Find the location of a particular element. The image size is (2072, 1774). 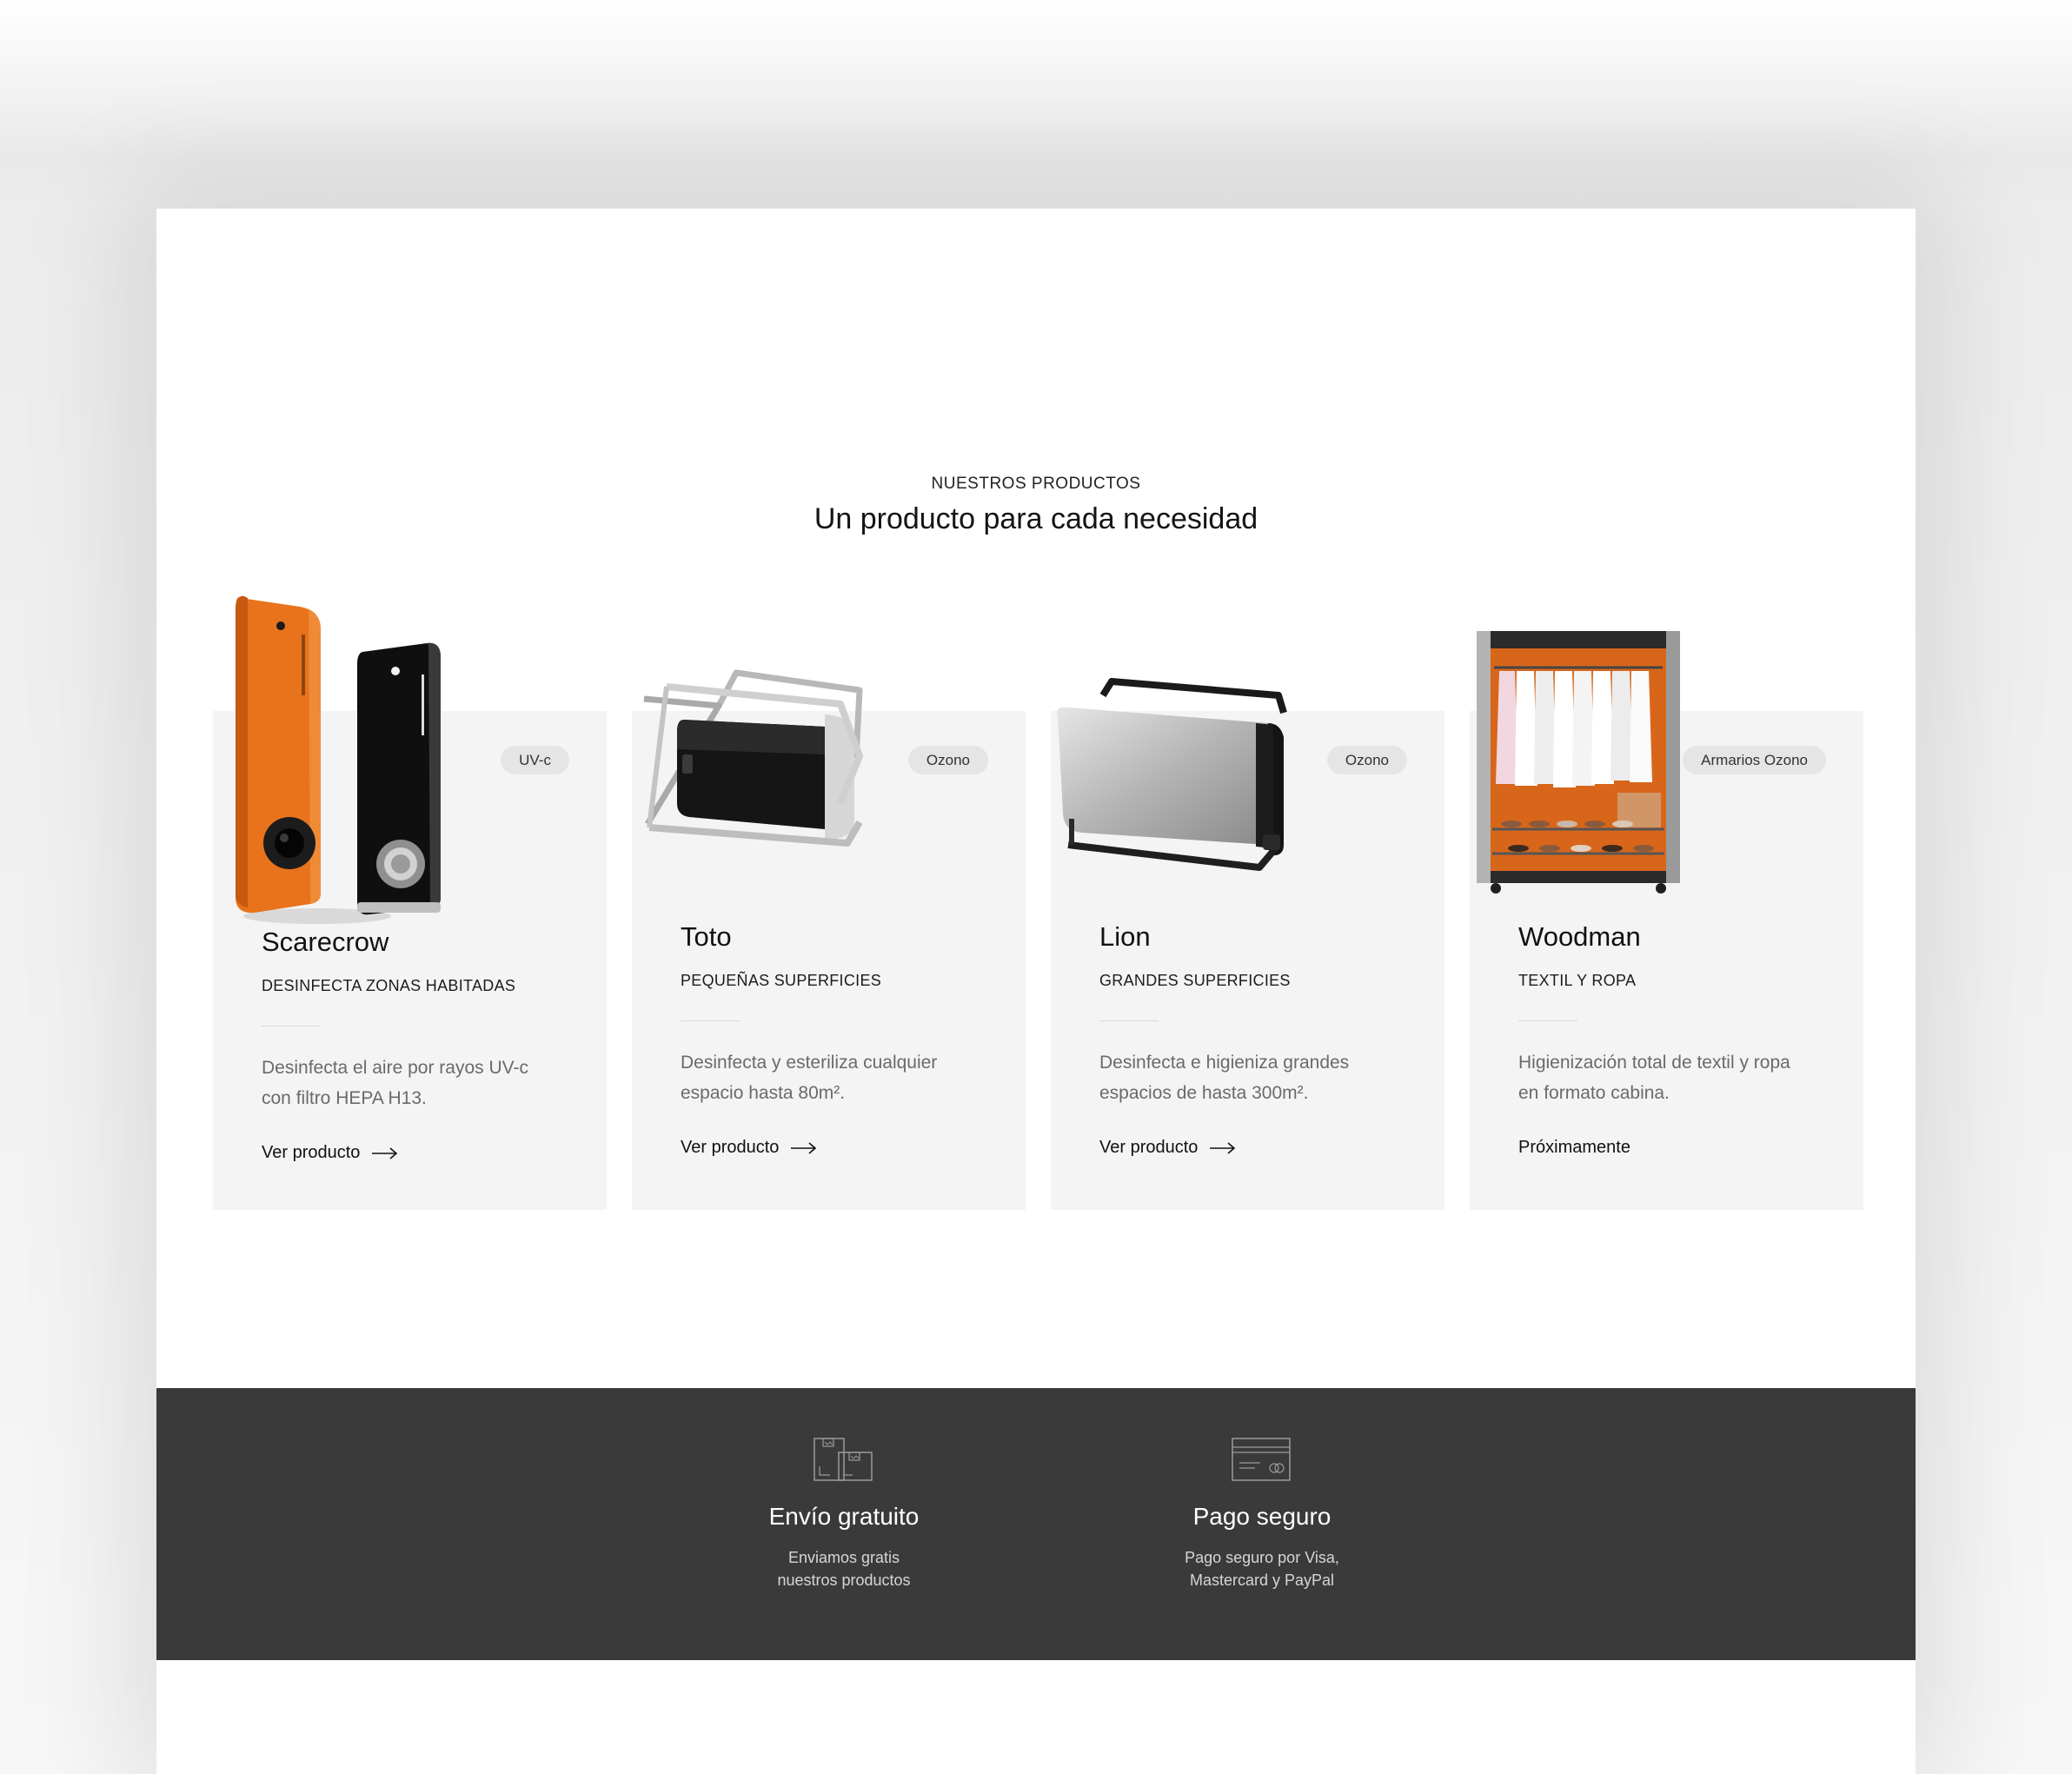

feature-text: Enviamos gratis nuestros productos is located at coordinates (844, 1568).